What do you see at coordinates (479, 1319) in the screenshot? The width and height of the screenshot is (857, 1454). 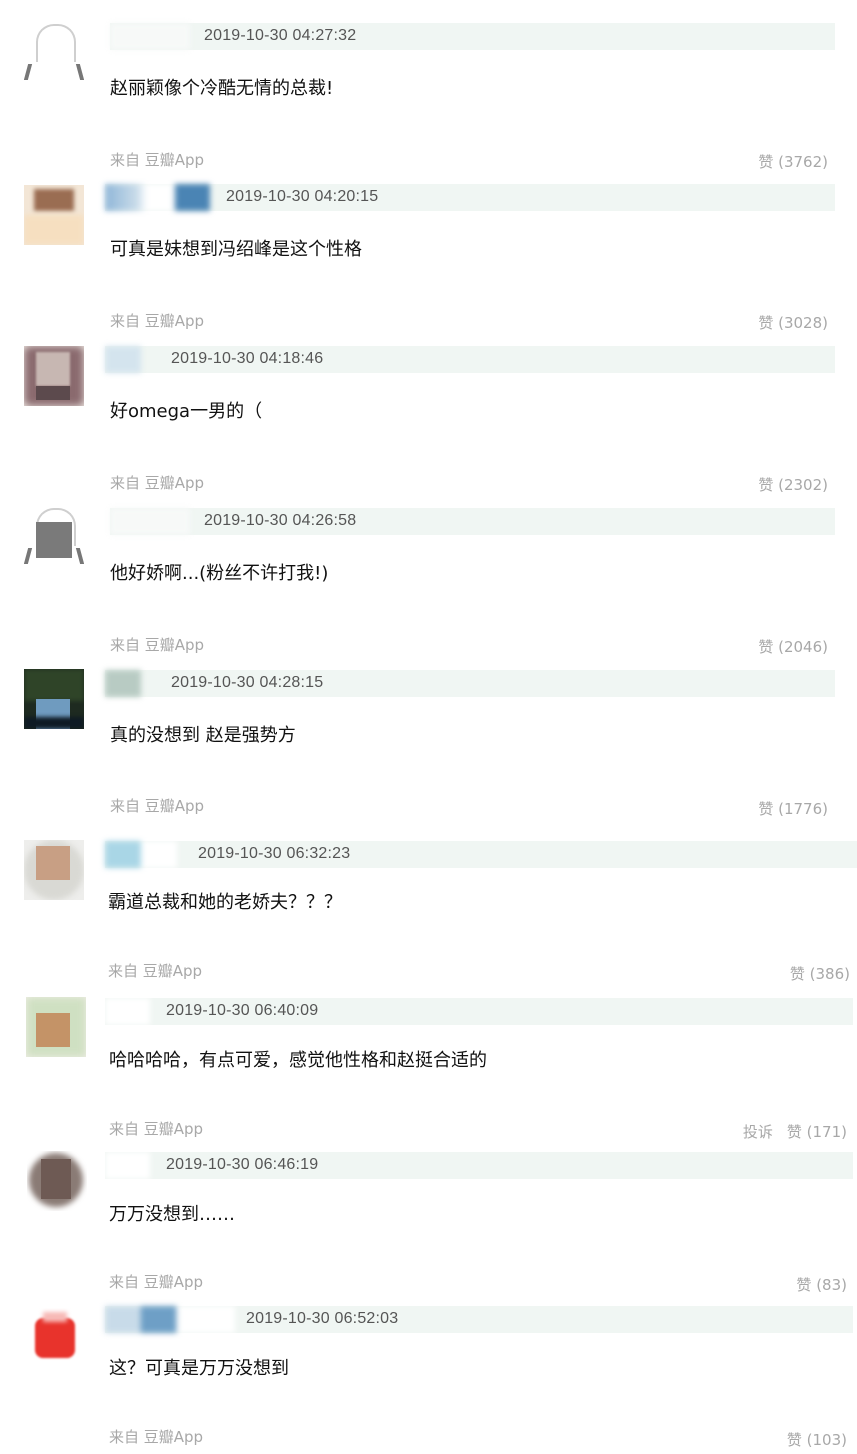 I see `comment-info-bar: 2019-10-30 06:52:03` at bounding box center [479, 1319].